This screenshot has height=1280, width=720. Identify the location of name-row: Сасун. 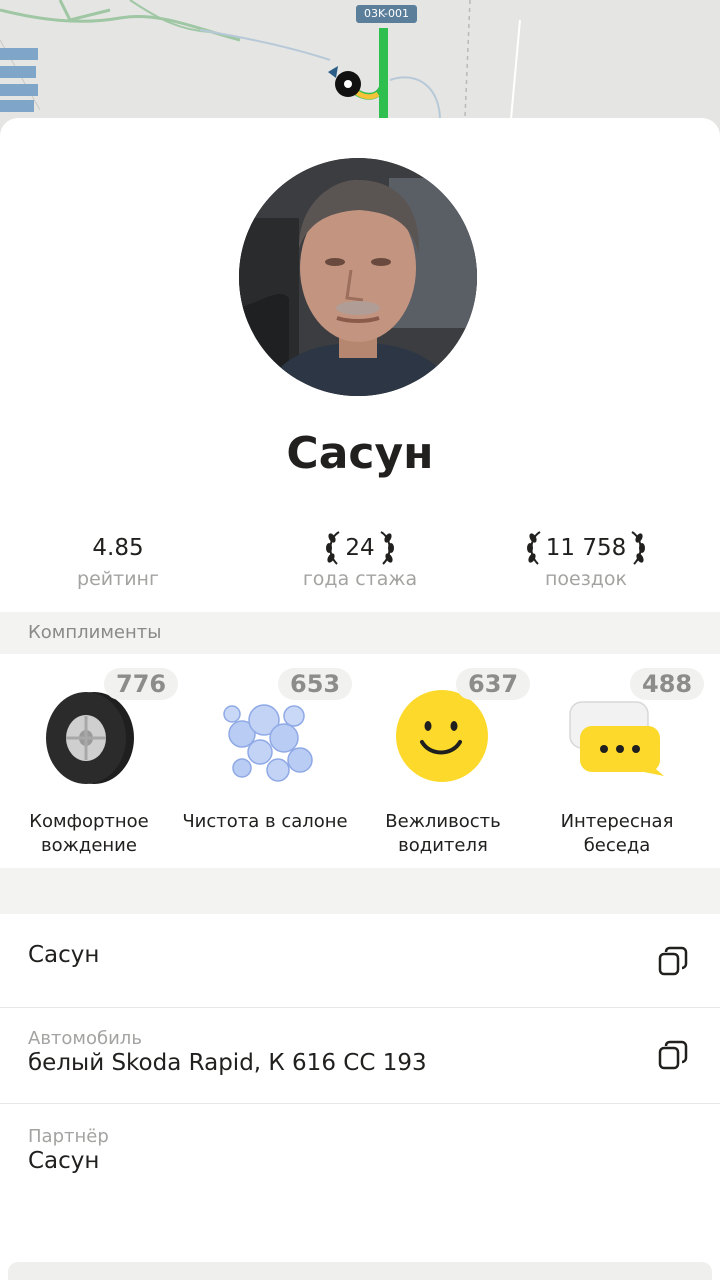
(360, 961).